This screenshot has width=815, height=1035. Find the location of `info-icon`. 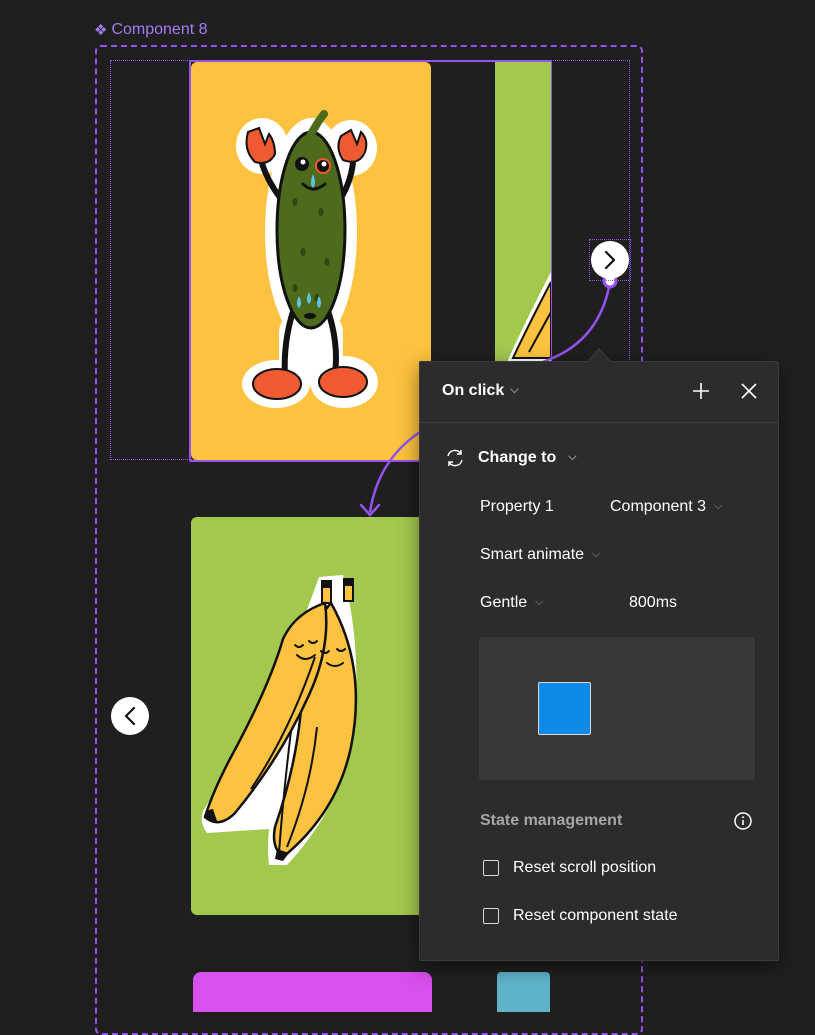

info-icon is located at coordinates (743, 821).